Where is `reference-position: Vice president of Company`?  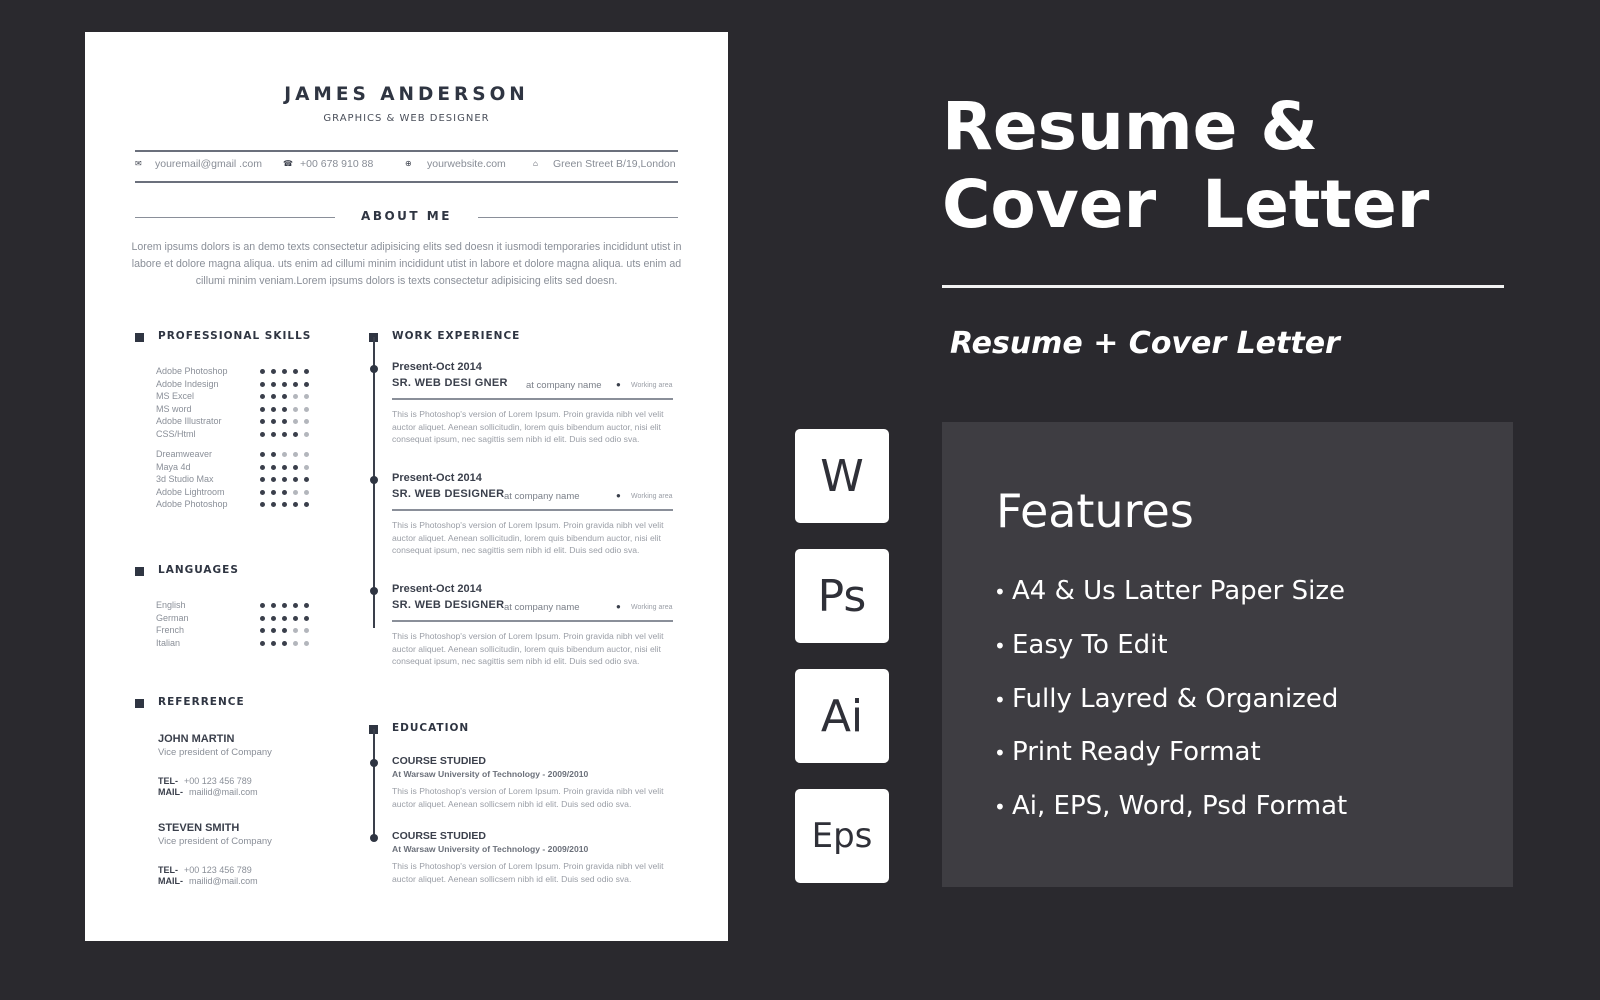
reference-position: Vice president of Company is located at coordinates (215, 841).